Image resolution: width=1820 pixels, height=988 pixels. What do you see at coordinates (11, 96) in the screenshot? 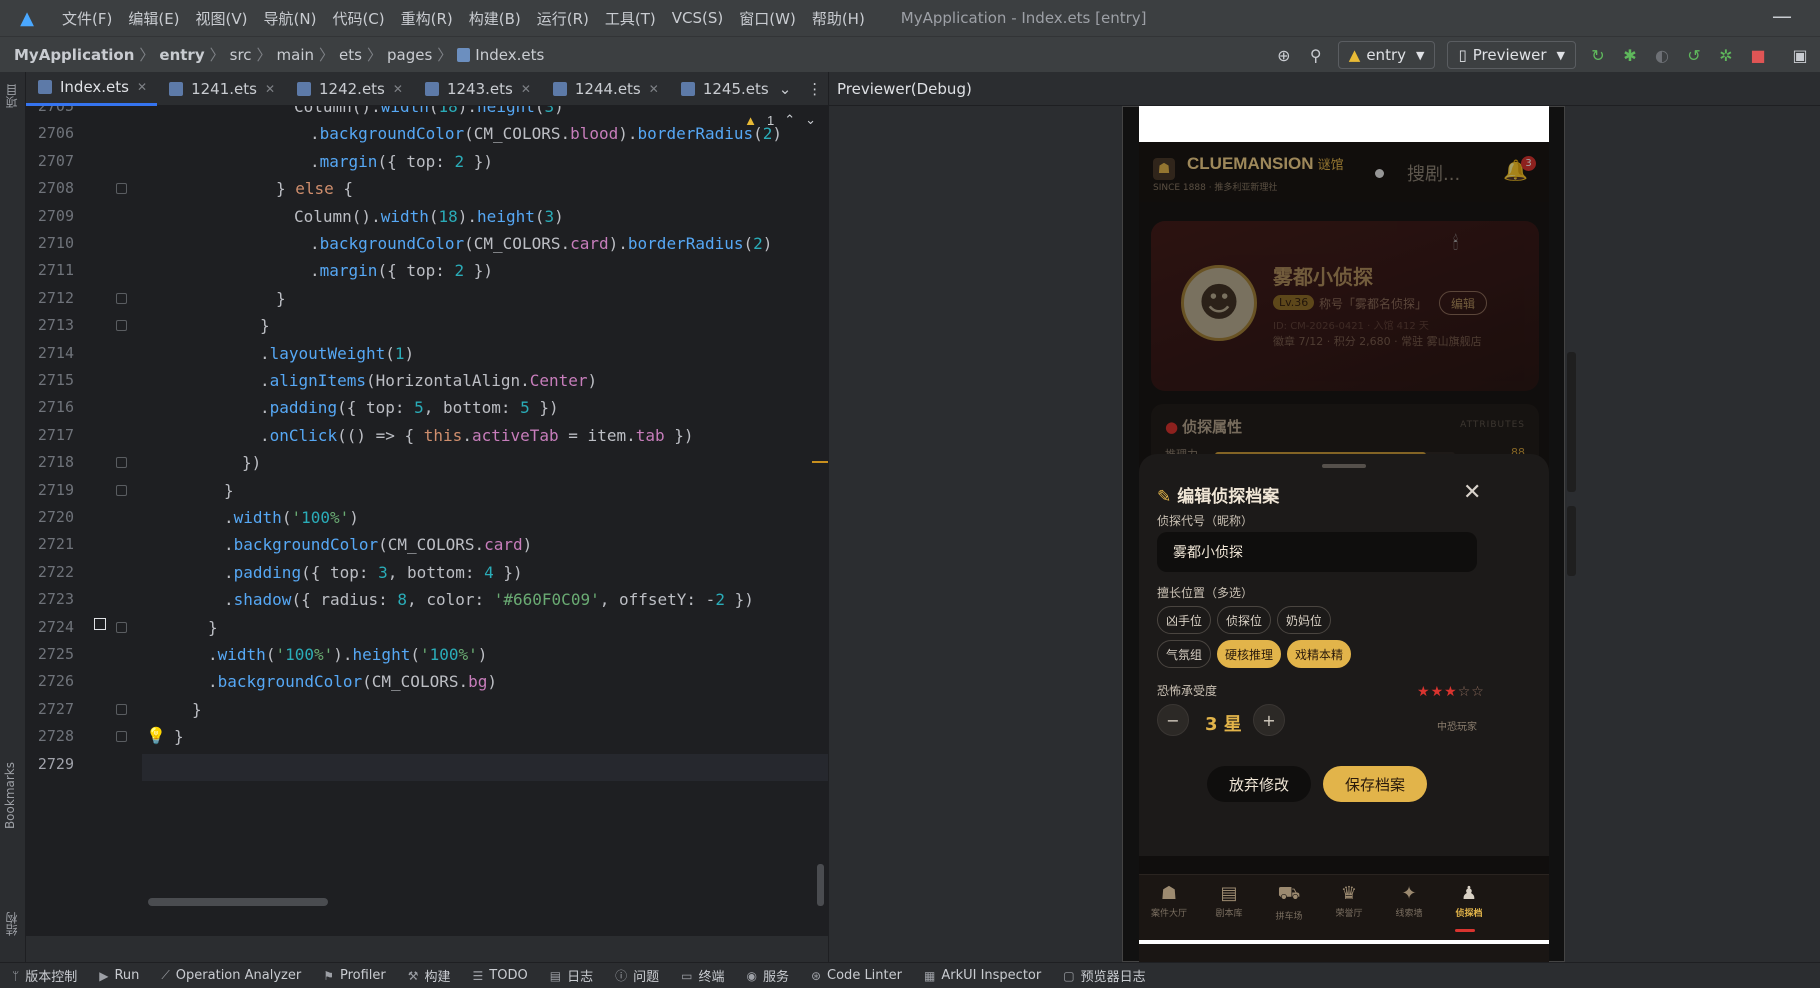
I see `project-tool-tab: 项目` at bounding box center [11, 96].